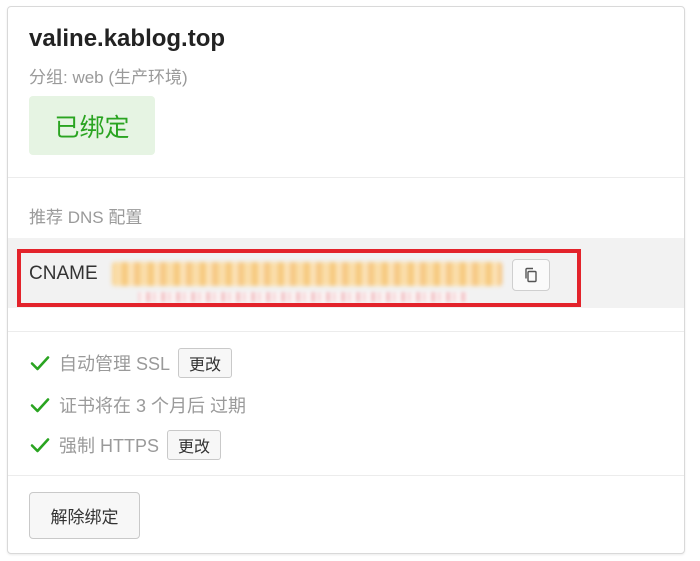 The height and width of the screenshot is (561, 700). What do you see at coordinates (84, 515) in the screenshot?
I see `unbind-button: 解除绑定` at bounding box center [84, 515].